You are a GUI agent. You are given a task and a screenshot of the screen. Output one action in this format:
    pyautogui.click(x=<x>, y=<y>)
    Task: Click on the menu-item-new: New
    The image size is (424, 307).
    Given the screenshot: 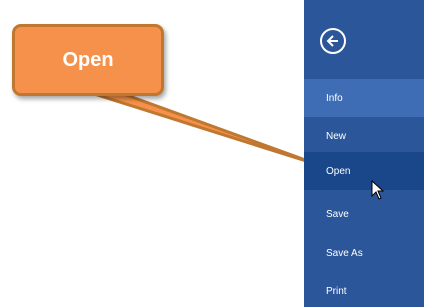 What is the action you would take?
    pyautogui.click(x=364, y=136)
    